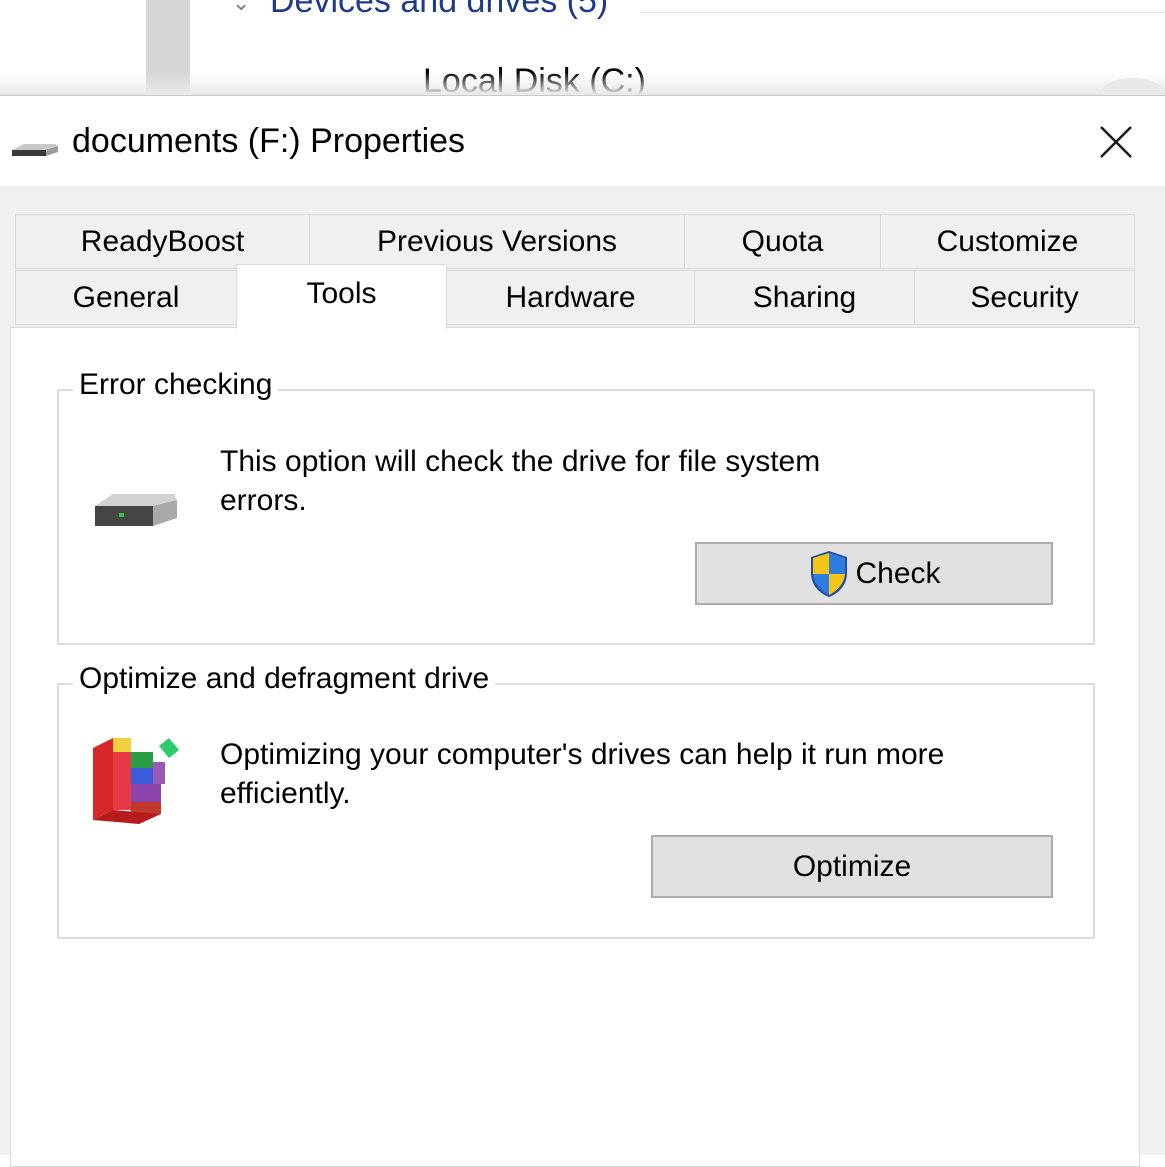  Describe the element at coordinates (341, 296) in the screenshot. I see `tab-tools: Tools` at that location.